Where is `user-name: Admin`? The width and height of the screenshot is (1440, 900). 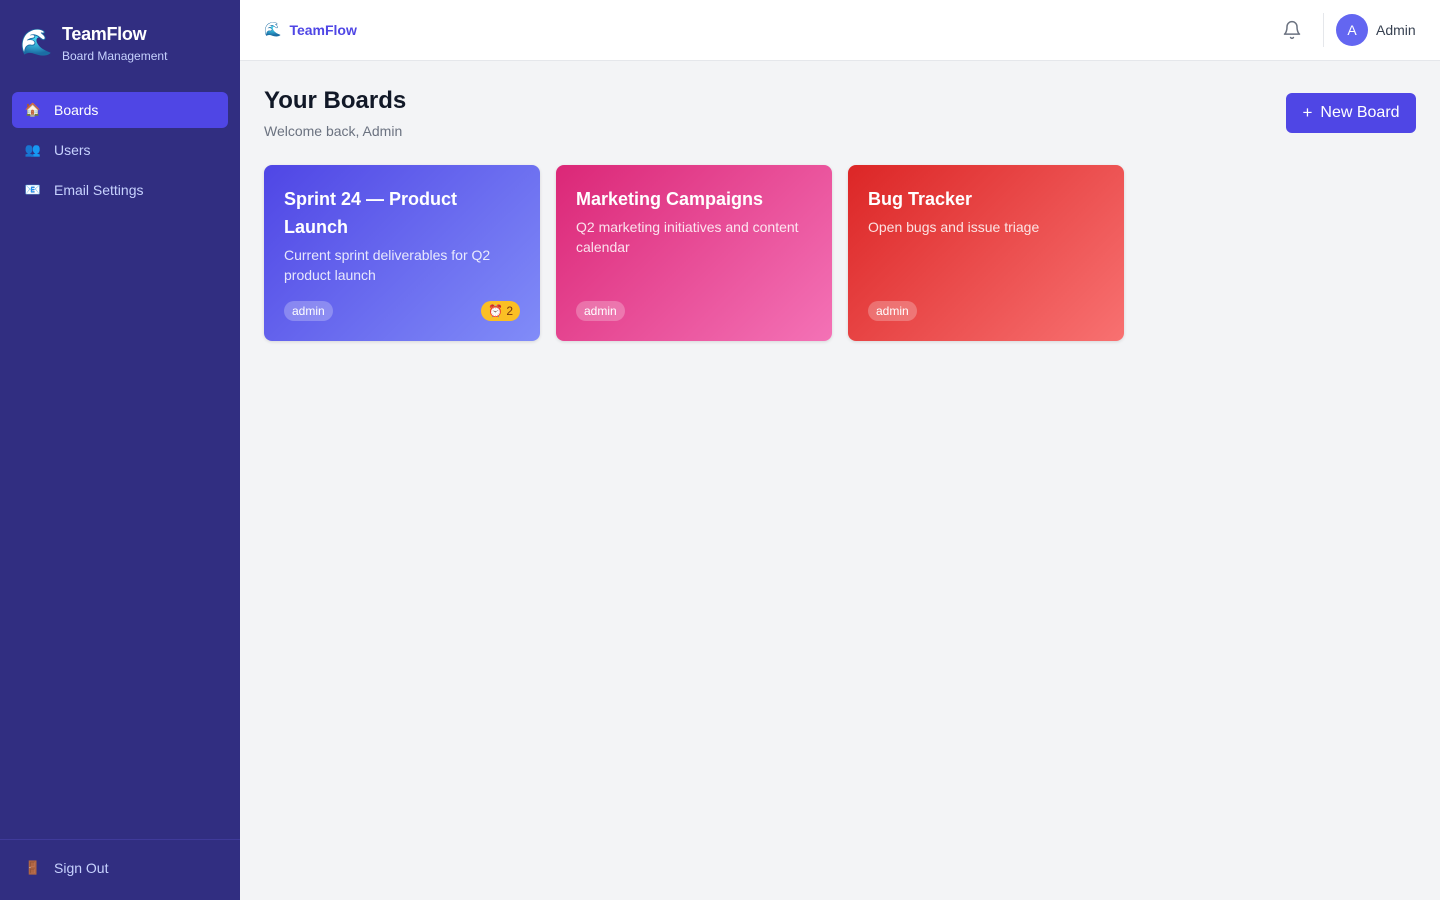
user-name: Admin is located at coordinates (1396, 30).